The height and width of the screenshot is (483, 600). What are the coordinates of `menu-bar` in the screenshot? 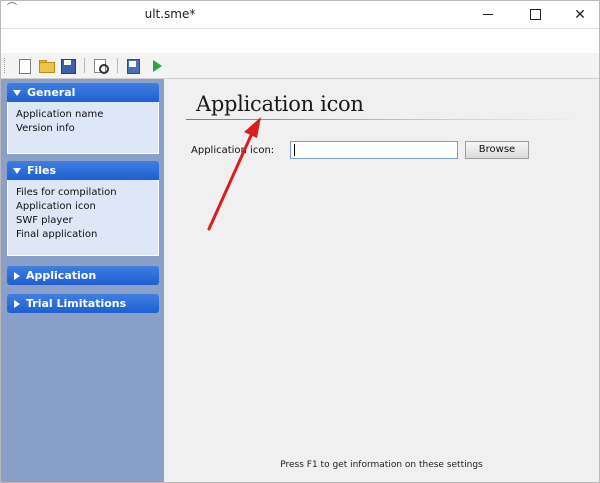 It's located at (300, 41).